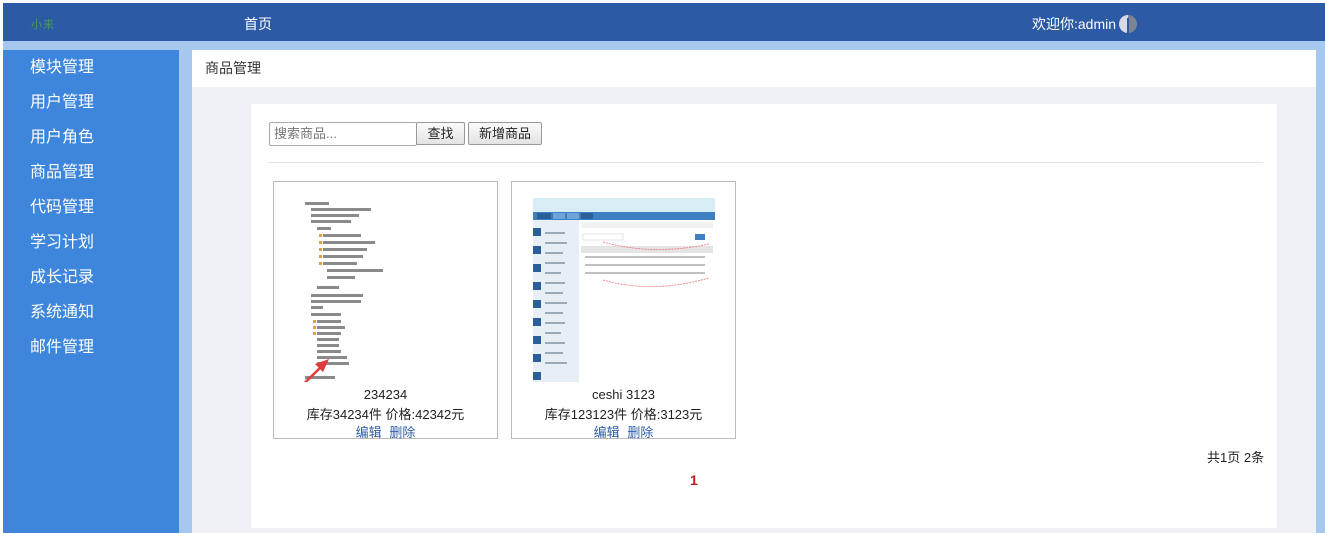 The width and height of the screenshot is (1325, 533). What do you see at coordinates (623, 414) in the screenshot?
I see `product-stock-price: 库存123123件 价格:3123元` at bounding box center [623, 414].